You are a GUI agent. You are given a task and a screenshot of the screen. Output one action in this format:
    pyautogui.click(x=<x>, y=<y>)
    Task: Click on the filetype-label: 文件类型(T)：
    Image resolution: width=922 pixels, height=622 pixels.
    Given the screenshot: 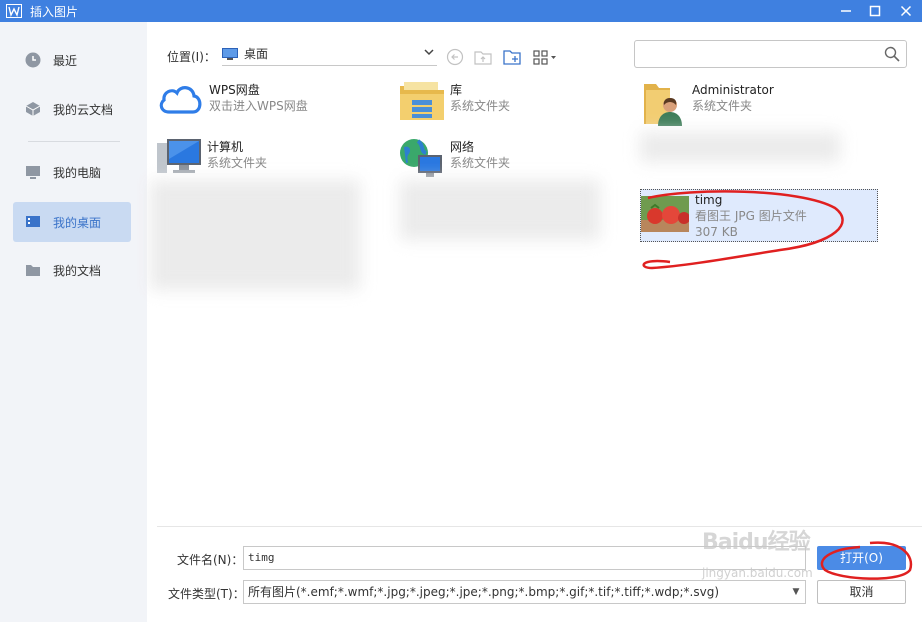 What is the action you would take?
    pyautogui.click(x=206, y=594)
    